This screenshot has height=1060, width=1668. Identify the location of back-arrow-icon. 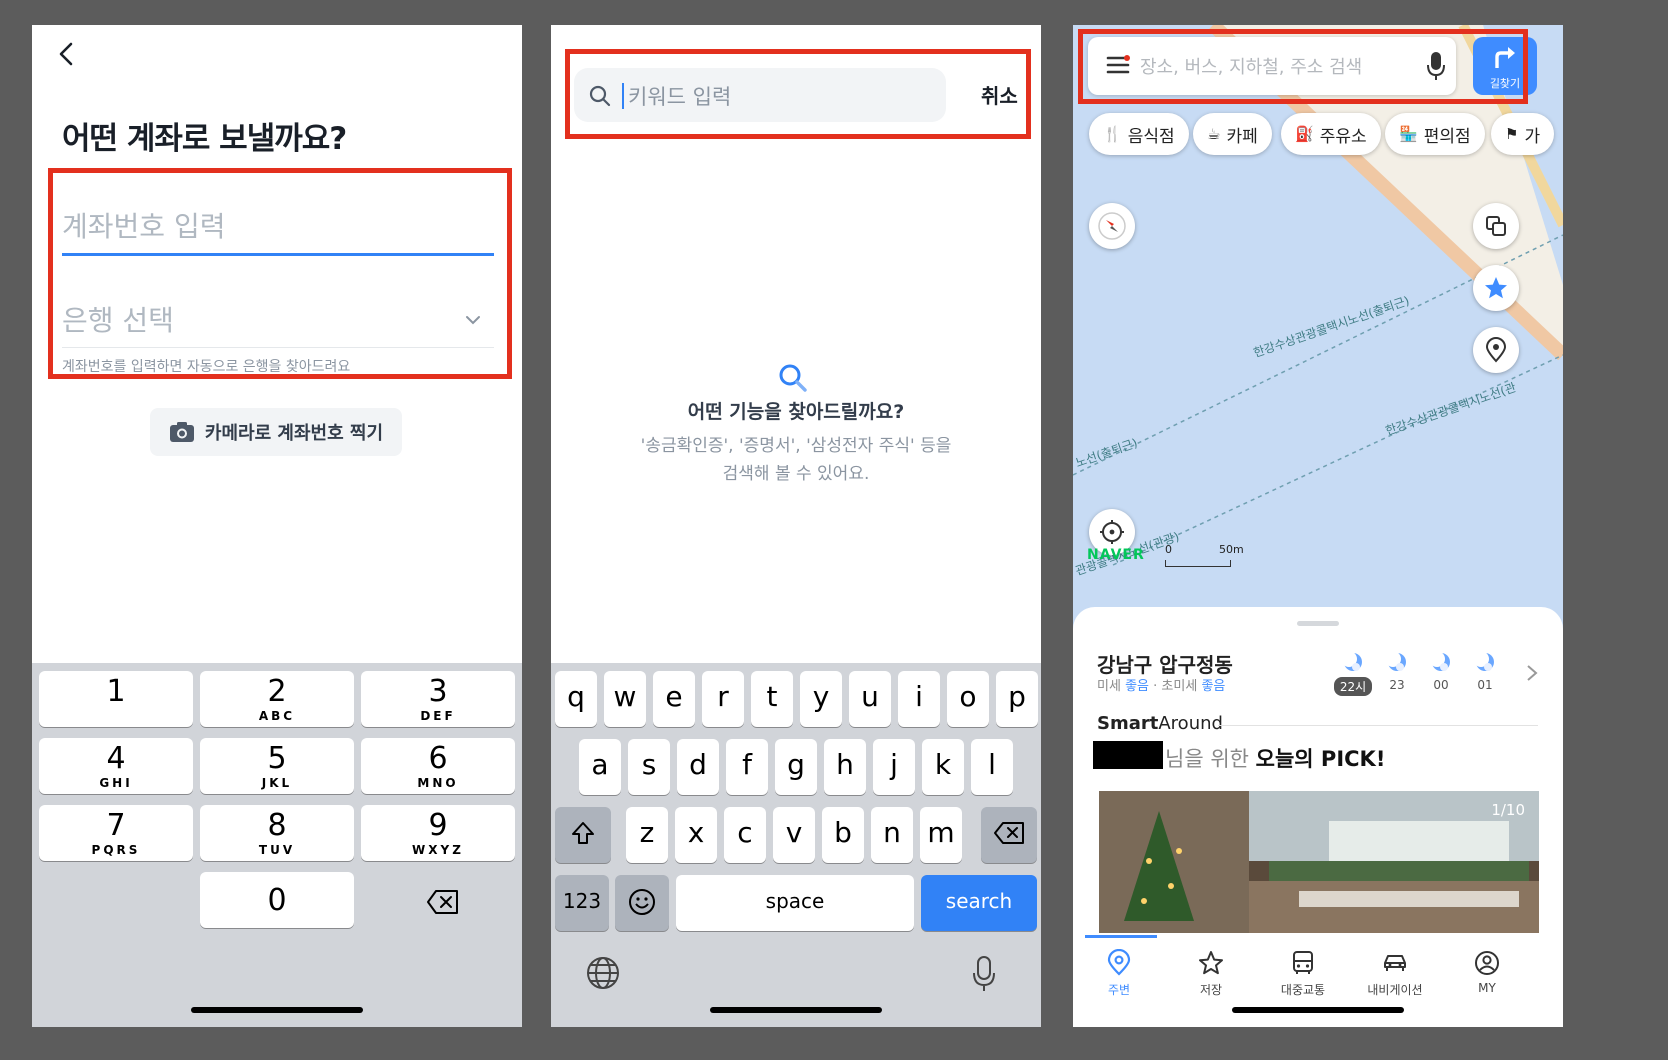
(67, 54).